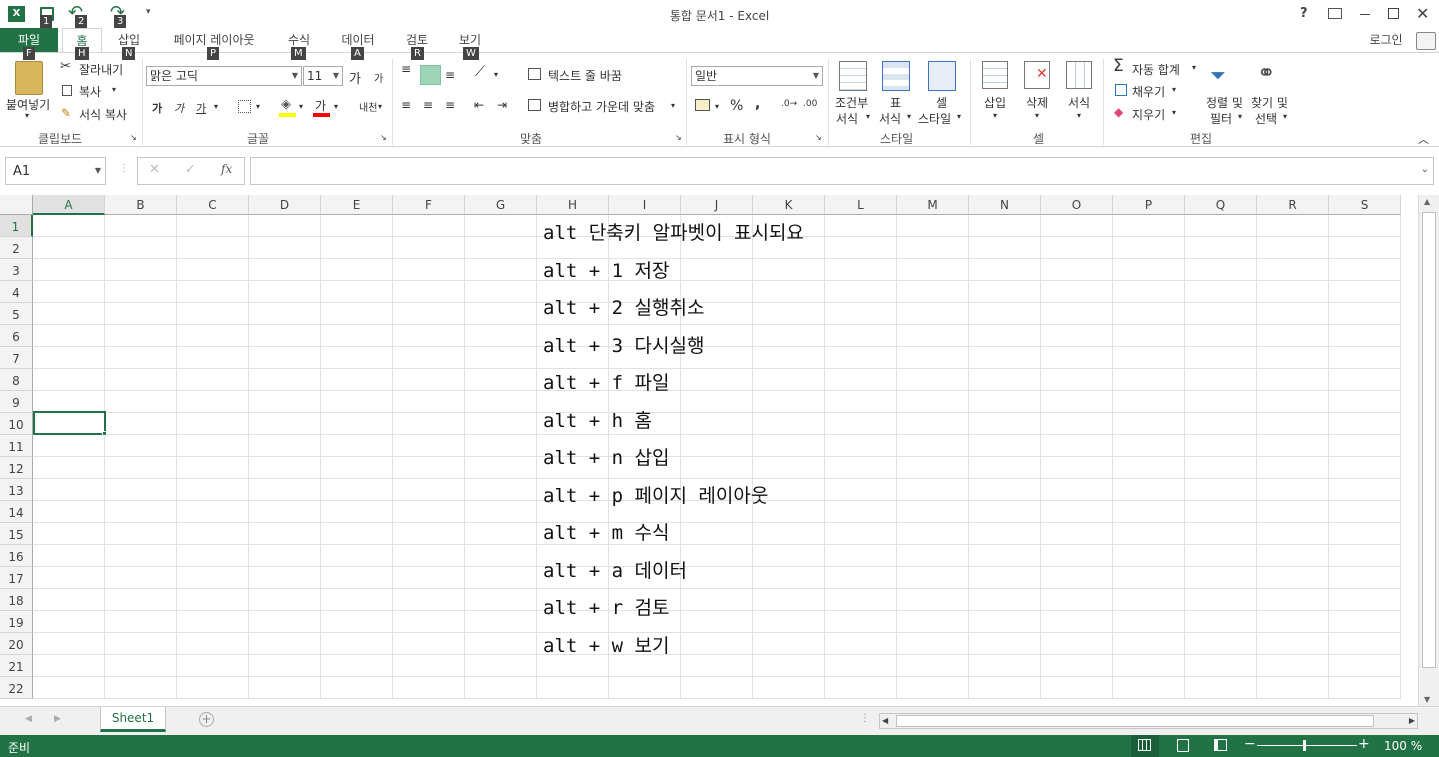  What do you see at coordinates (179, 108) in the screenshot?
I see `italic-button: 가` at bounding box center [179, 108].